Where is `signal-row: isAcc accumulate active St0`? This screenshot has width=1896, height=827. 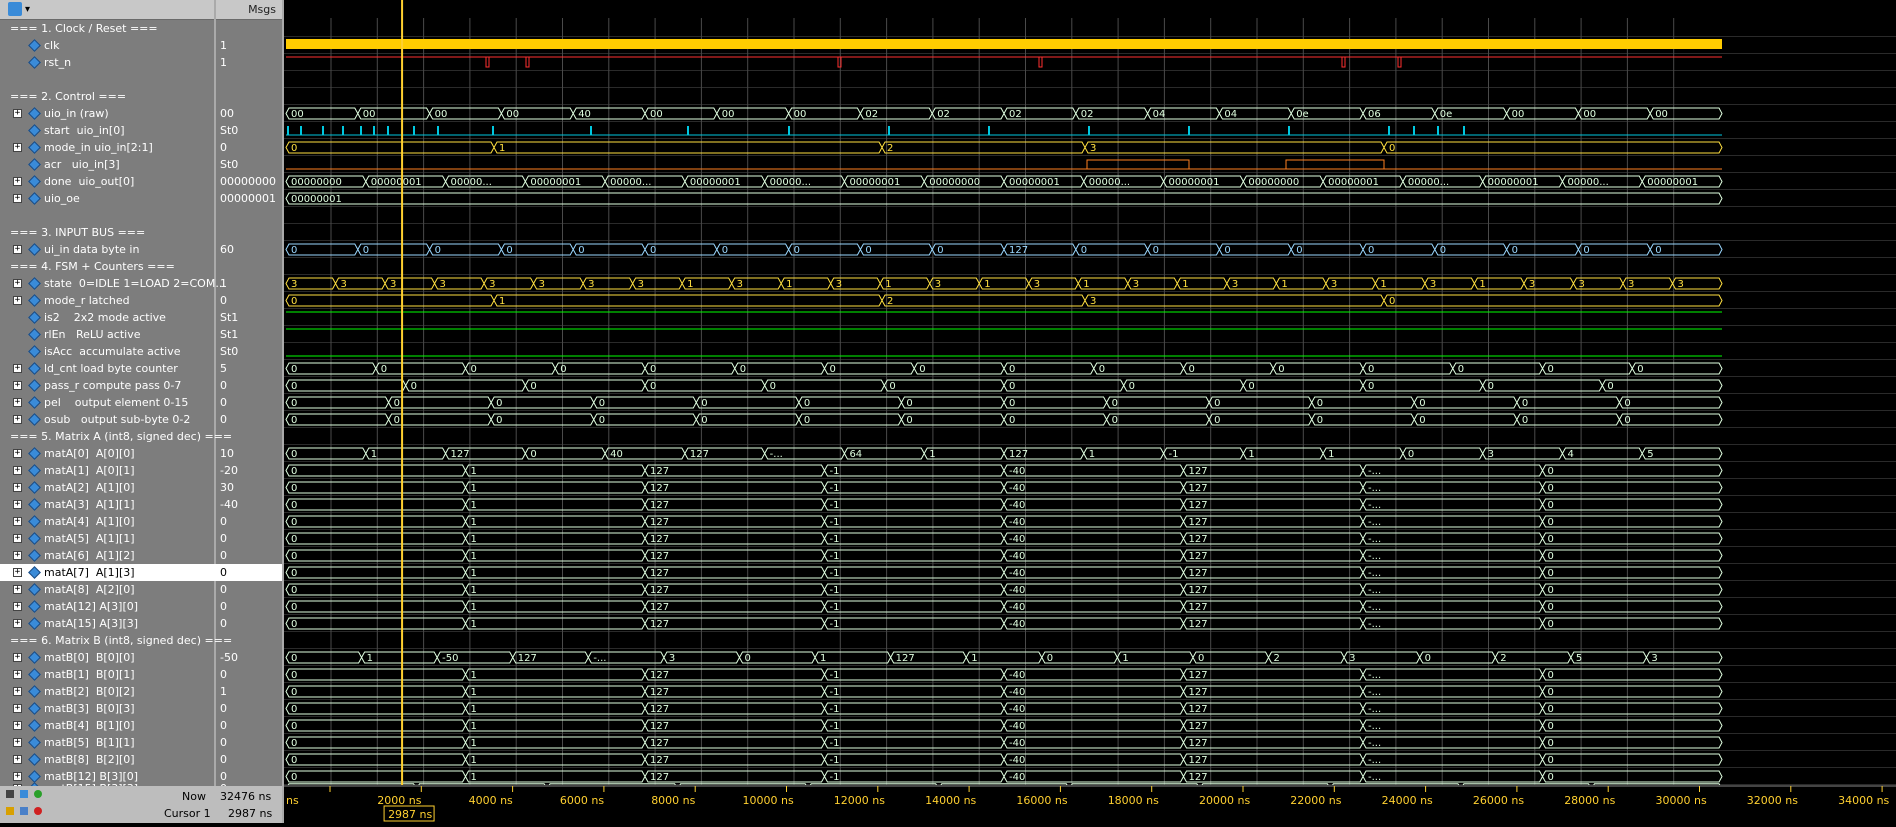 signal-row: isAcc accumulate active St0 is located at coordinates (141, 351).